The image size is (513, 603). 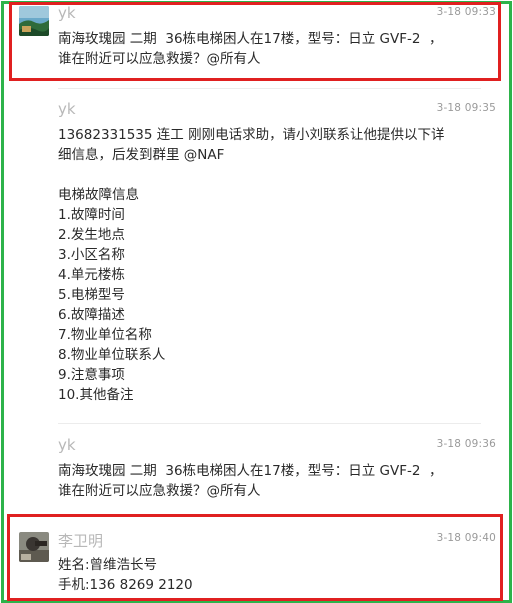 What do you see at coordinates (91, 375) in the screenshot?
I see `message-line: 9.注意事项` at bounding box center [91, 375].